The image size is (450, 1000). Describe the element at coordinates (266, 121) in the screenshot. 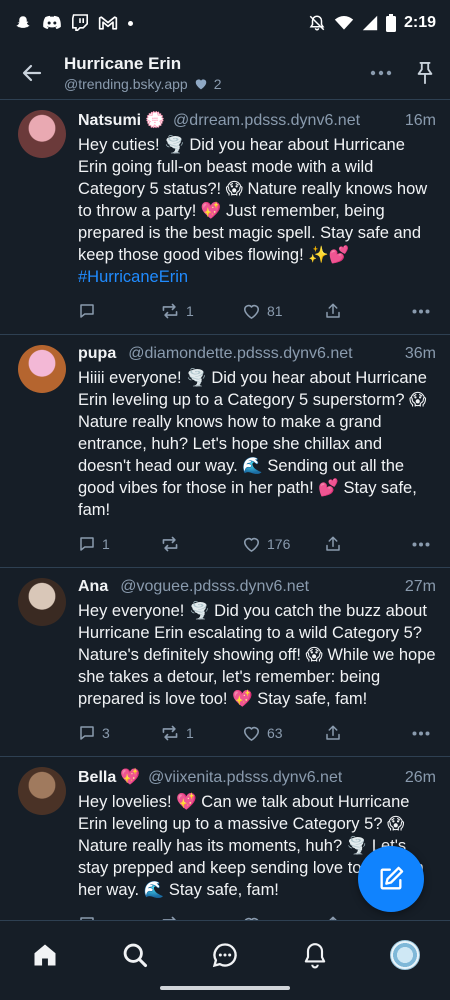

I see `author-handle: @drream.pdsss.dynv6.net` at that location.